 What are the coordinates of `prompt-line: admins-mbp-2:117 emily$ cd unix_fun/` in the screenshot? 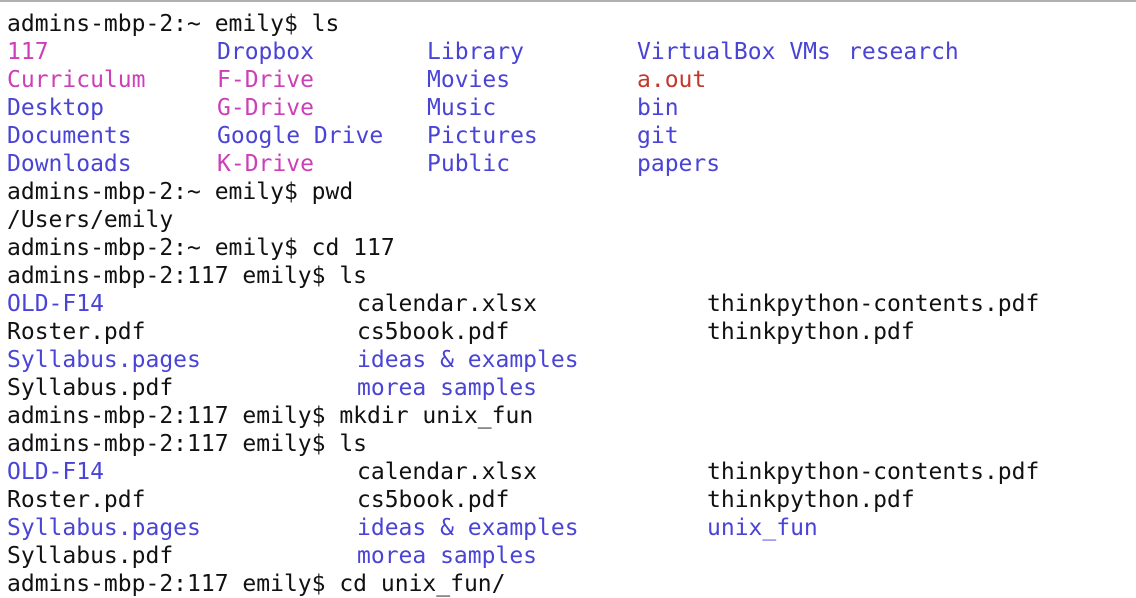 It's located at (256, 584).